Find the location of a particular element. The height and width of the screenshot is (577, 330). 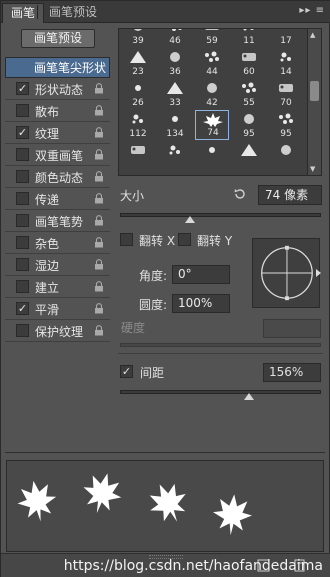

brush-option-item: ✓ 平滑 is located at coordinates (57, 309).